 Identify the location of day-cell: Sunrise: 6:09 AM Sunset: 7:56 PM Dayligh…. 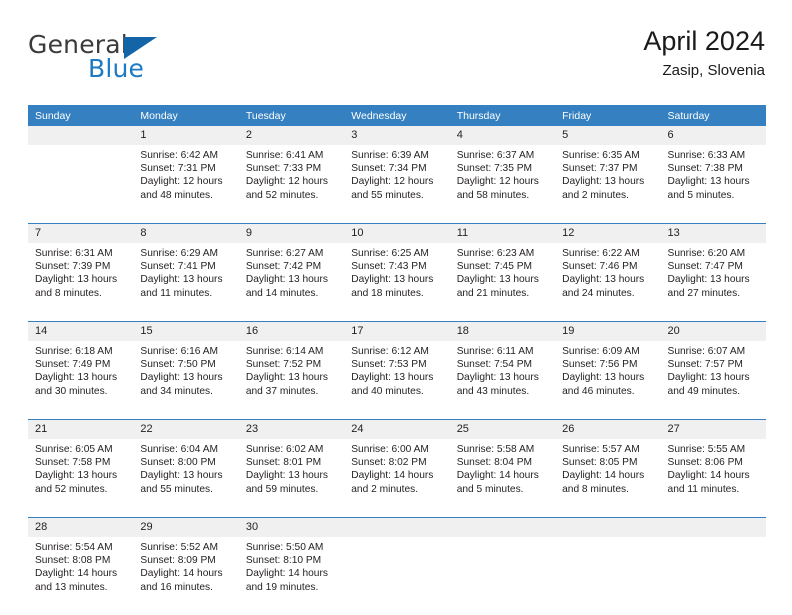
(608, 380).